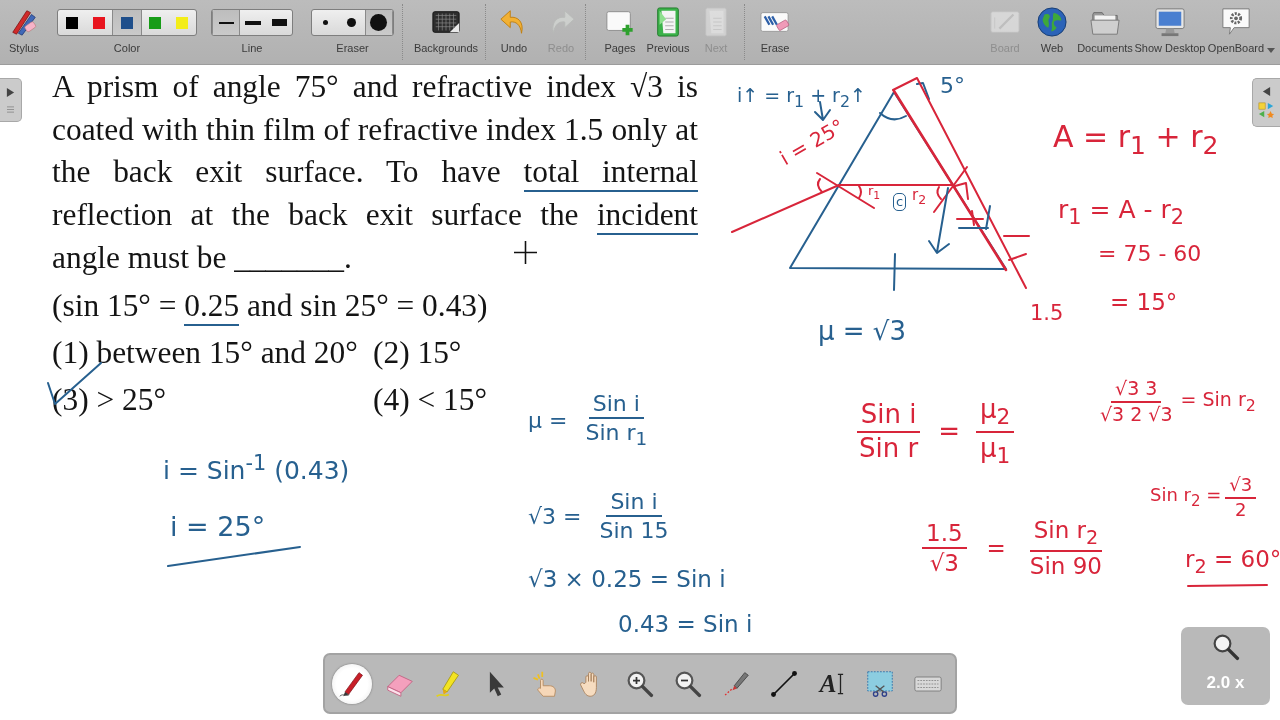  I want to click on openboard-button: OpenBoard, so click(1236, 31).